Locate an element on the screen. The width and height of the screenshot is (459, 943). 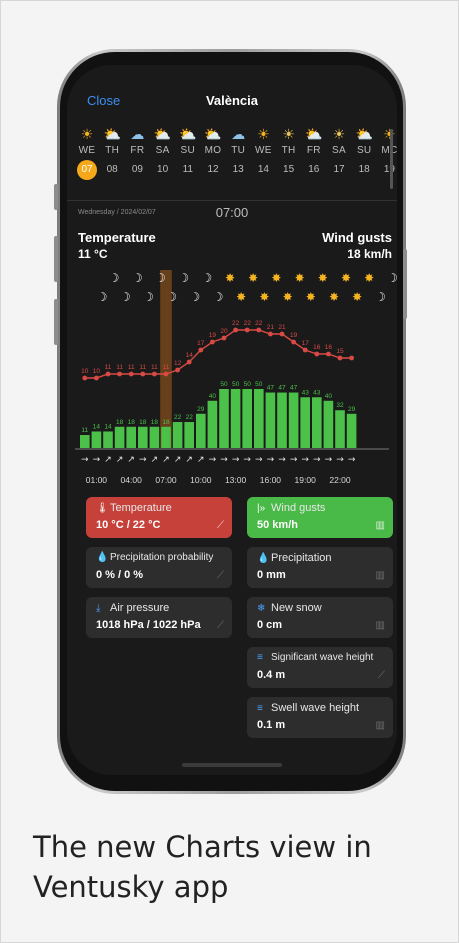
day-date: 10 is located at coordinates (163, 169).